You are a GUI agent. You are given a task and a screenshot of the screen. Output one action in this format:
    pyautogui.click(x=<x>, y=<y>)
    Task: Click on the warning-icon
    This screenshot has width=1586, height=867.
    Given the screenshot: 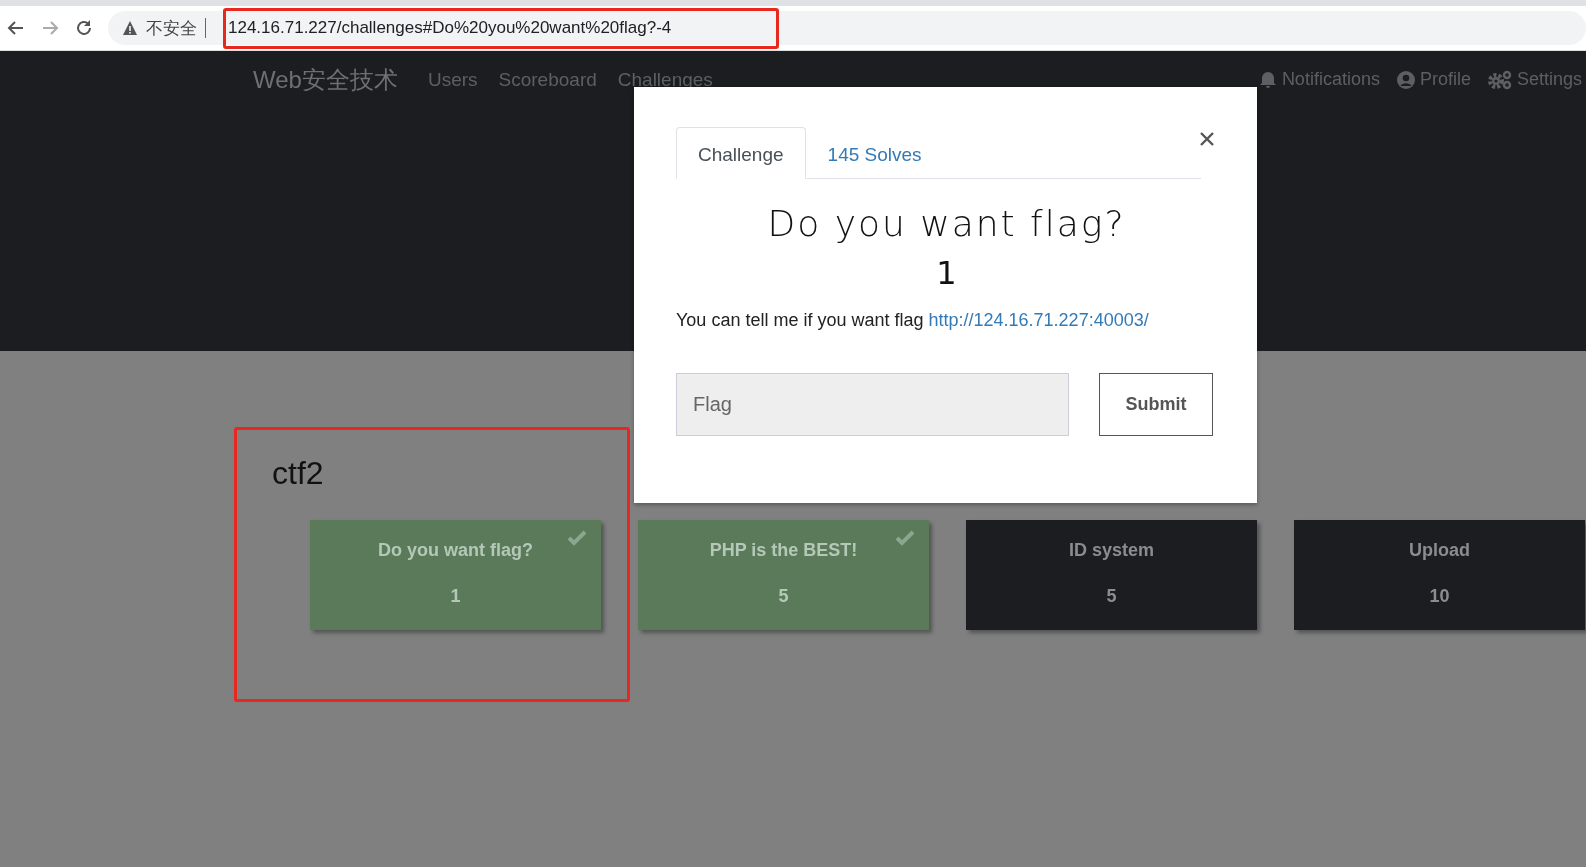 What is the action you would take?
    pyautogui.click(x=130, y=28)
    